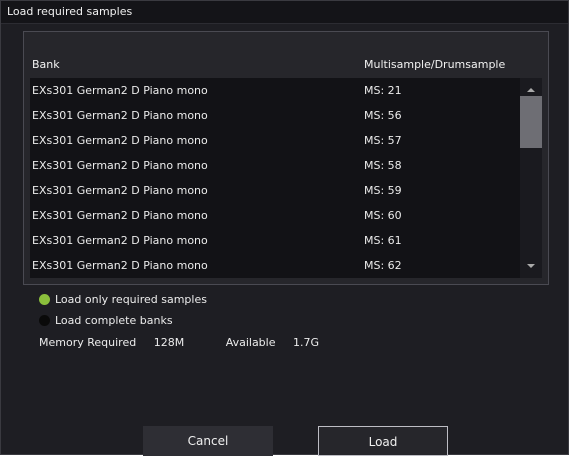 The width and height of the screenshot is (571, 457). What do you see at coordinates (44, 320) in the screenshot?
I see `radio-unselected-icon` at bounding box center [44, 320].